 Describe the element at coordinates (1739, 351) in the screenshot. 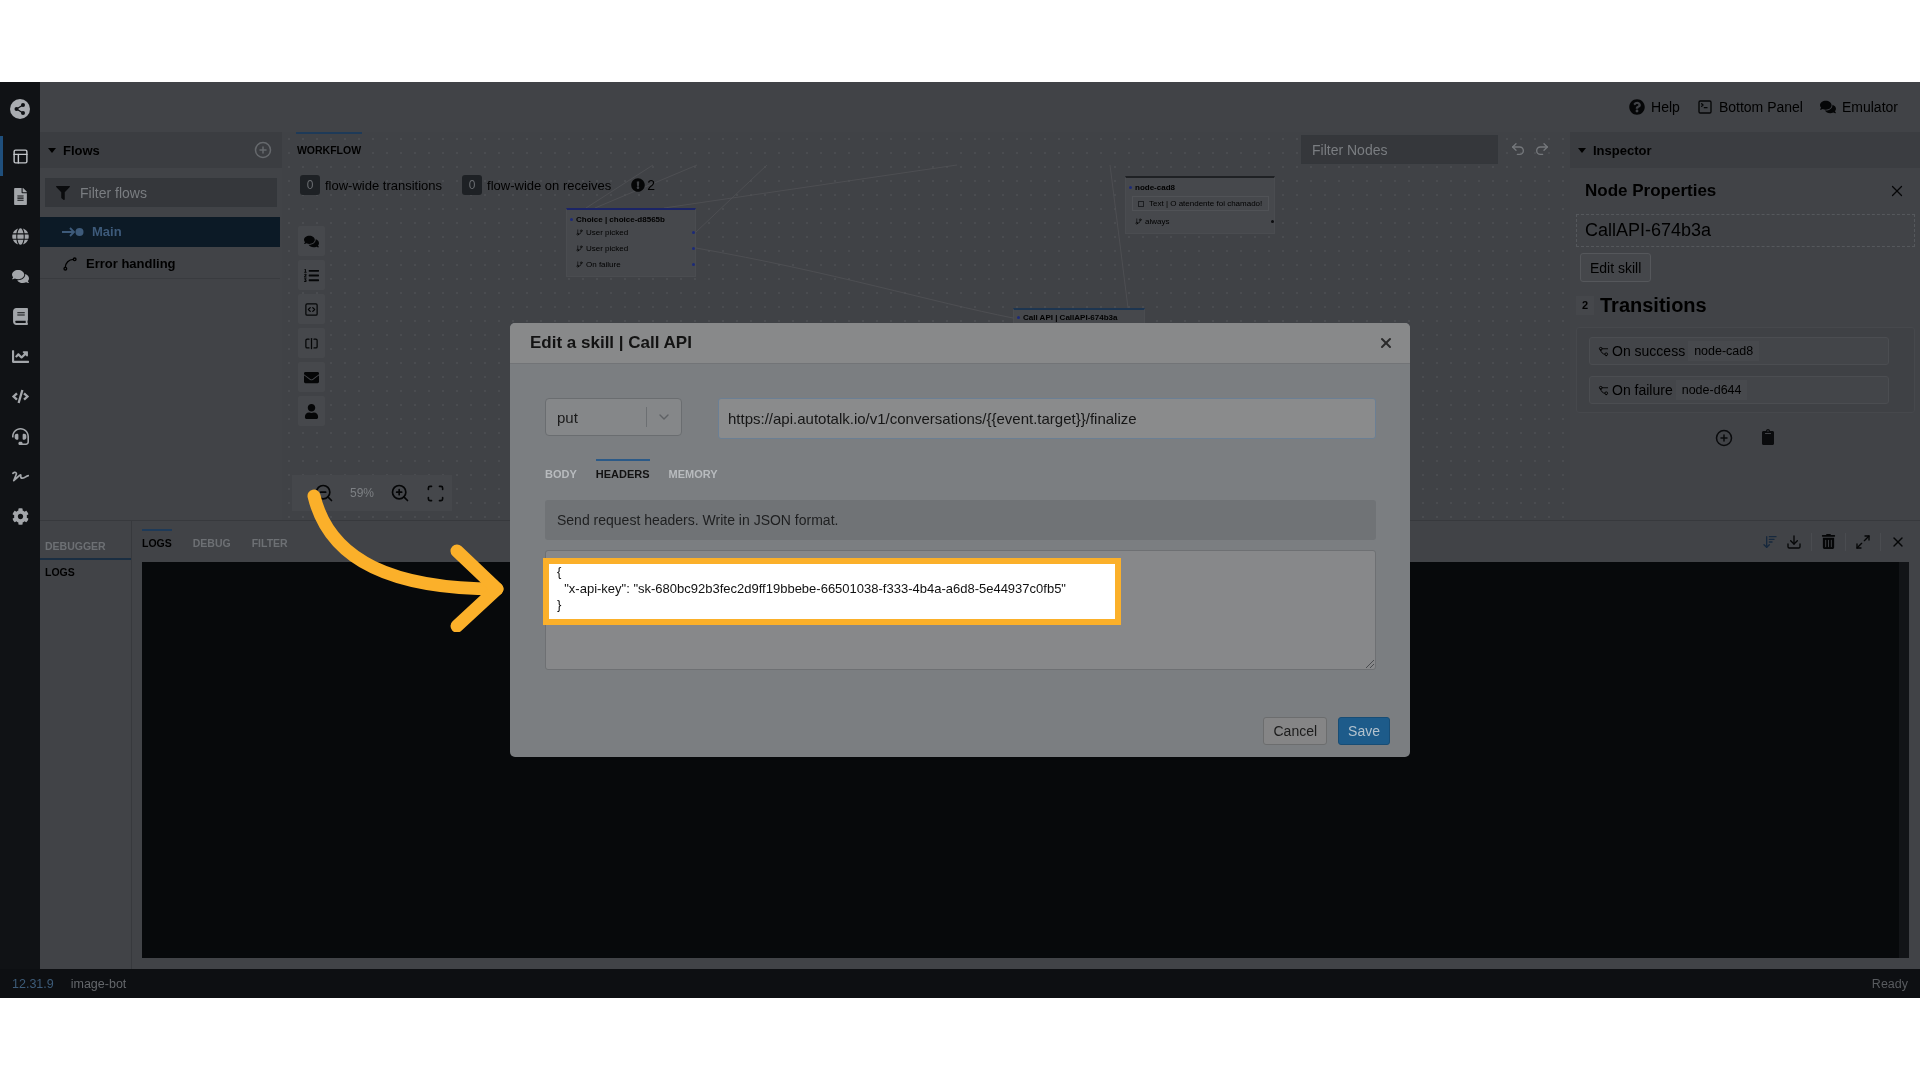

I see `transition-item: On success node-cad8` at that location.